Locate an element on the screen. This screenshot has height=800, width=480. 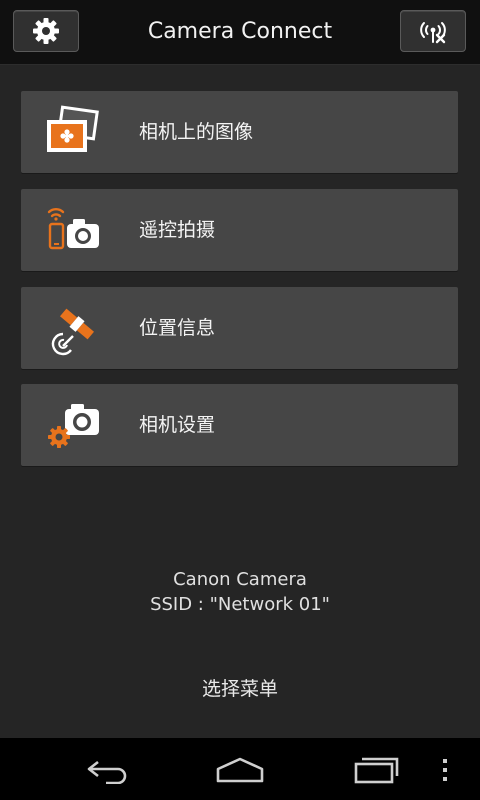
menu-item-location-info: 位置信息 is located at coordinates (239, 328).